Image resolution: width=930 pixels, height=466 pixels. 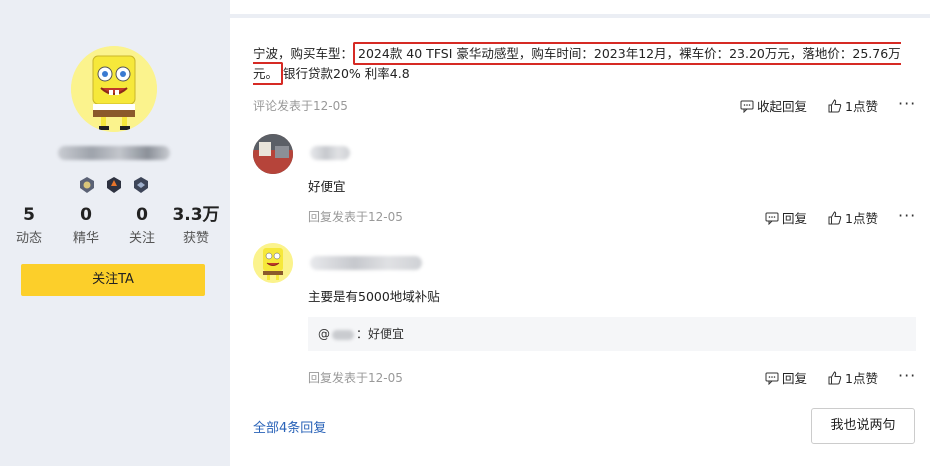 I want to click on reply-text: 主要是有5000地域补贴, so click(x=374, y=296).